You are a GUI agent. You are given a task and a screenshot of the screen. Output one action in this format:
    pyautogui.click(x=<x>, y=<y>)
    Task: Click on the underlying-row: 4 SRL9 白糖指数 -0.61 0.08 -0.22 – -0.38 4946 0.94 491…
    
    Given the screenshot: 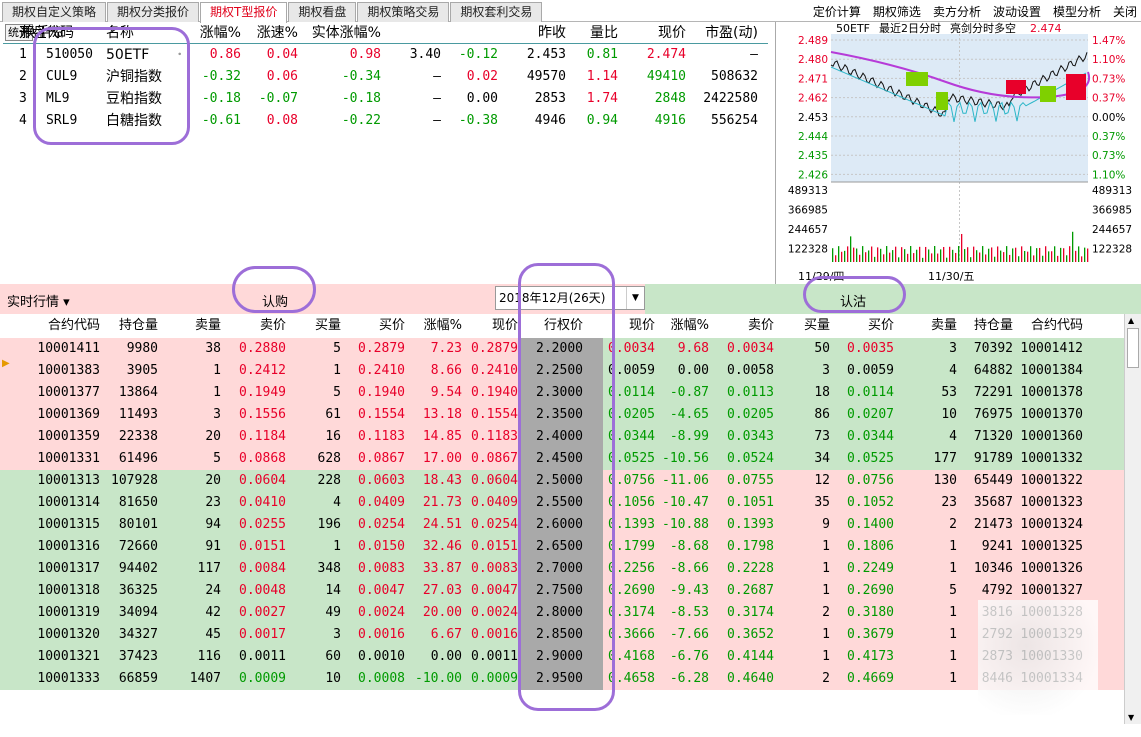 What is the action you would take?
    pyautogui.click(x=385, y=121)
    